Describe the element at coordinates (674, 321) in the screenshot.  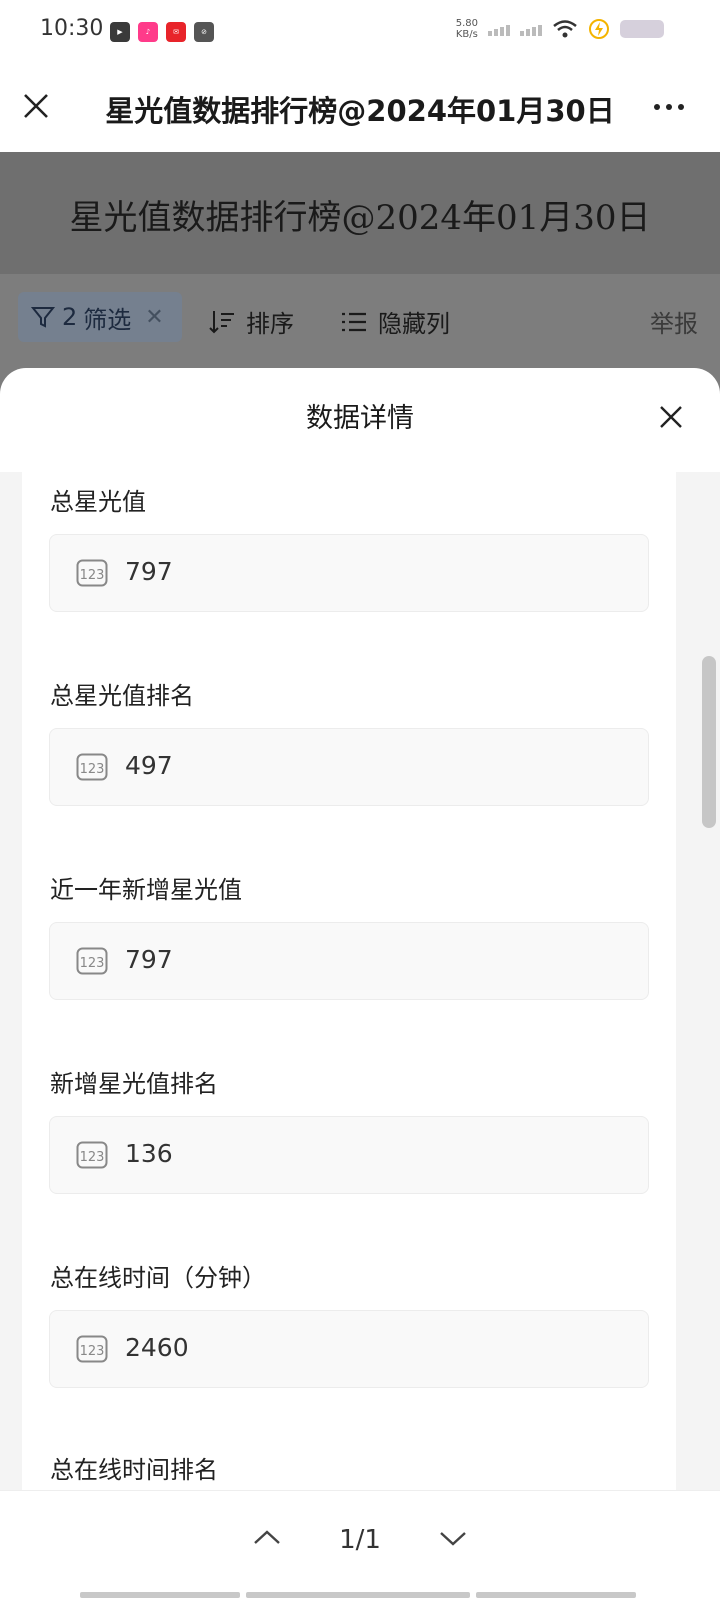
I see `report-link: 举报` at that location.